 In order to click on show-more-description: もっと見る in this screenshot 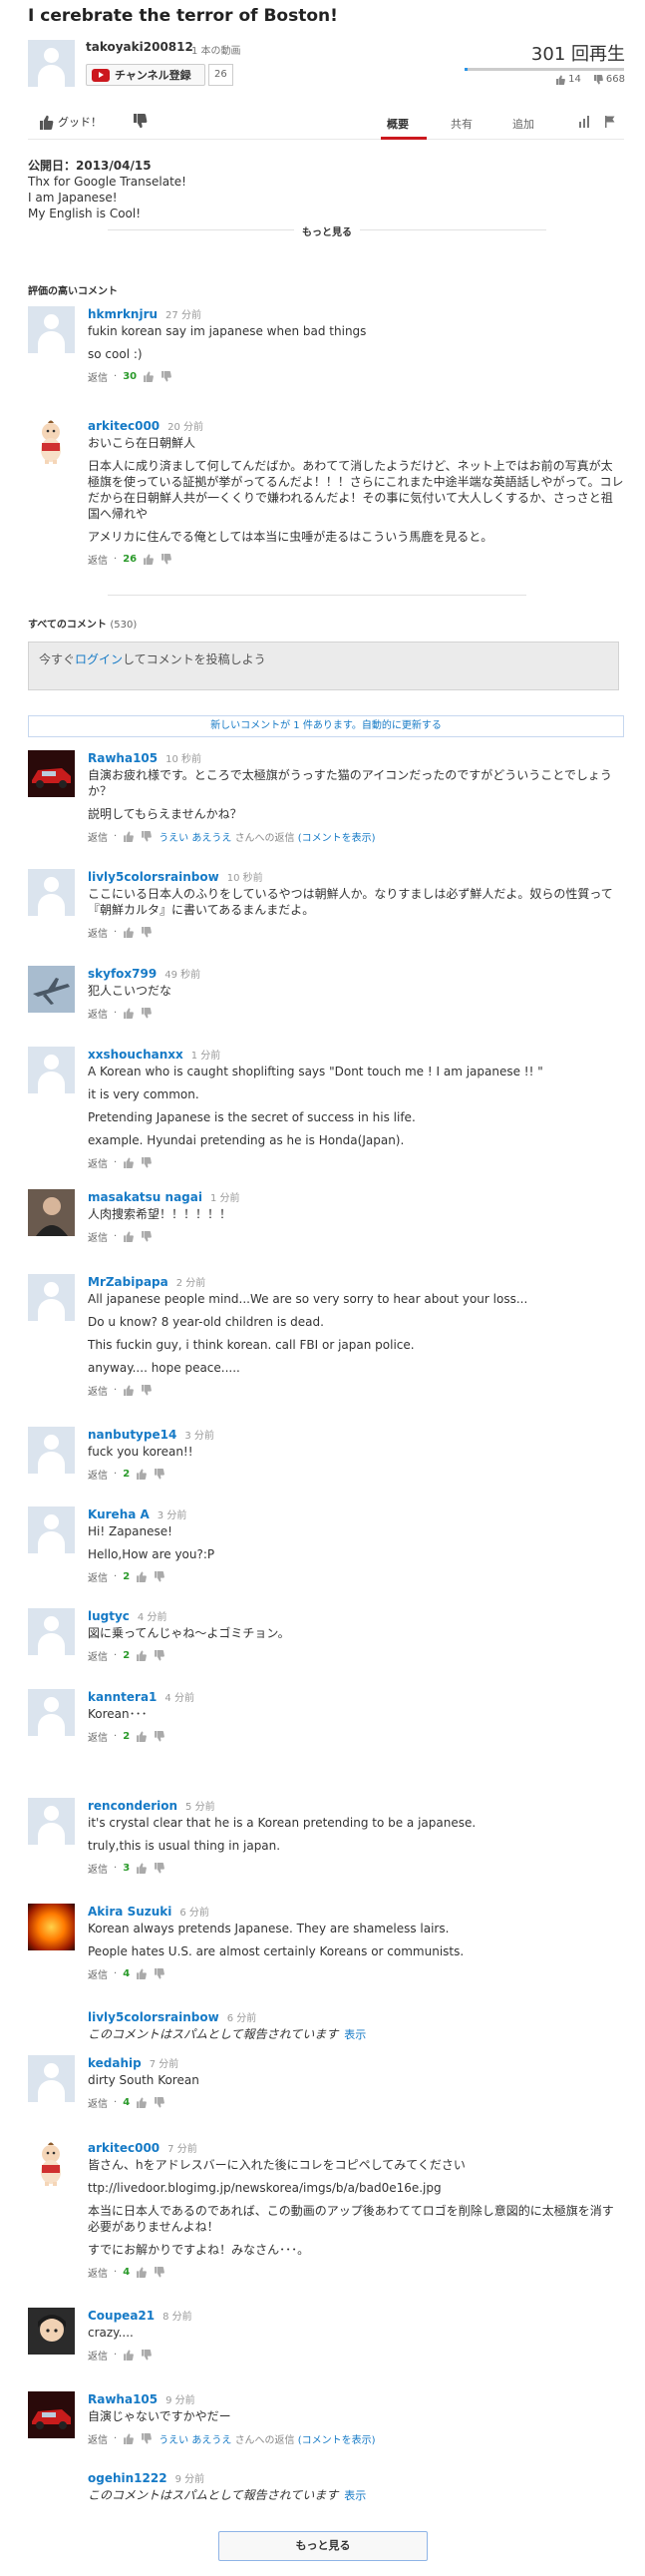, I will do `click(327, 236)`.